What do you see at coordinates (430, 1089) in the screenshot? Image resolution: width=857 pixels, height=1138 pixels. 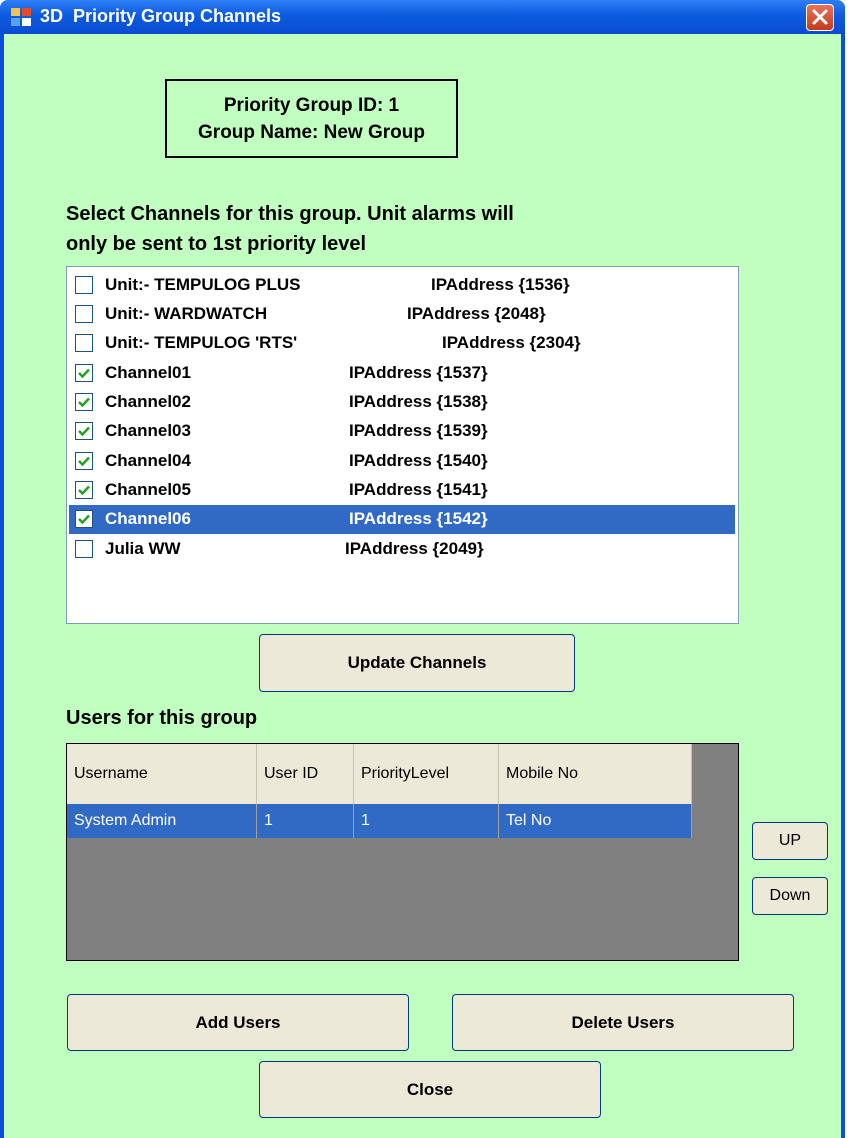 I see `close-button: Close` at bounding box center [430, 1089].